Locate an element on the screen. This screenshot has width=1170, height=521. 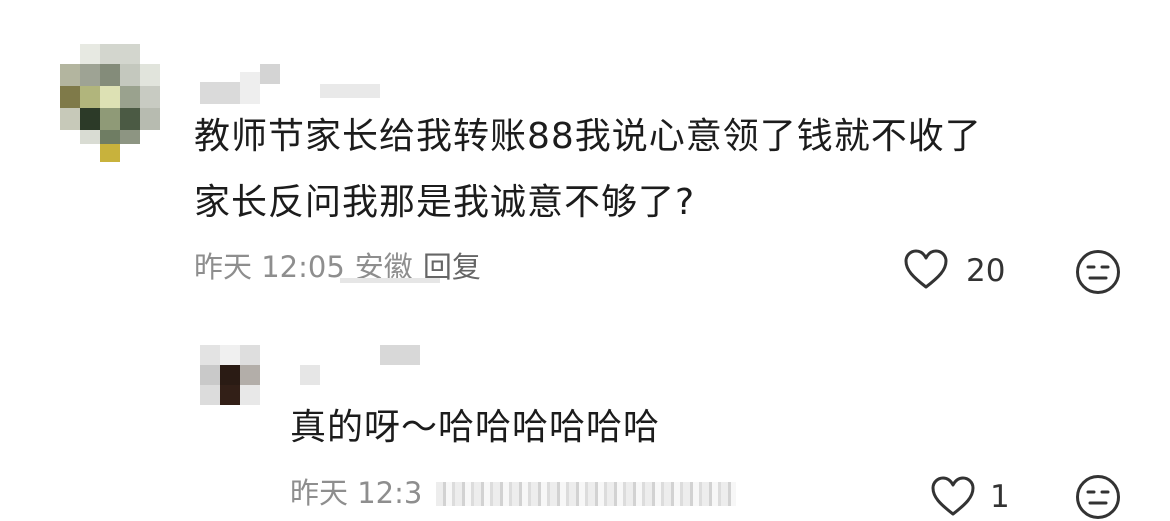
comment-time: 昨天 12:05 is located at coordinates (269, 267).